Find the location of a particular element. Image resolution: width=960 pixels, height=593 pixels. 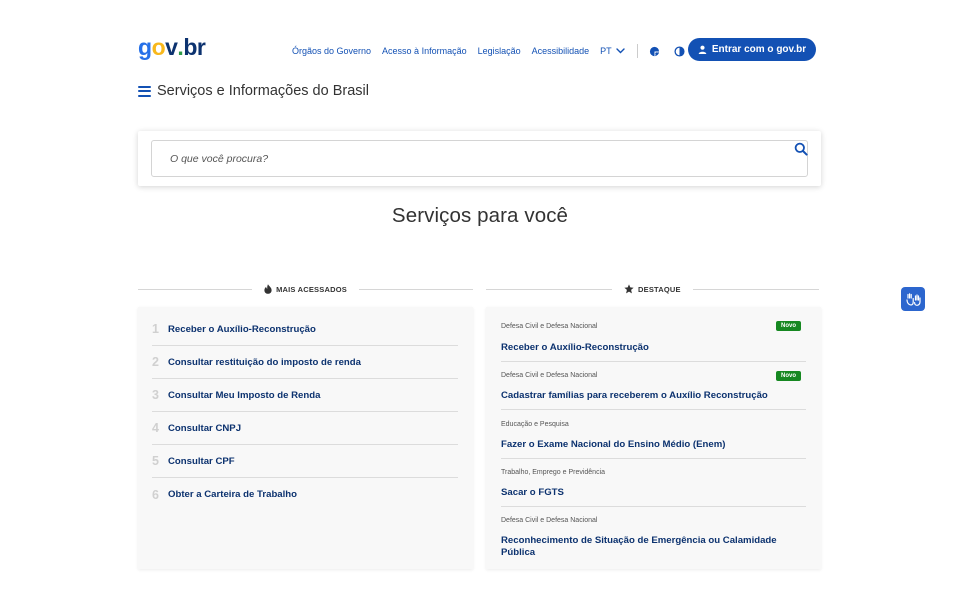

site-menu-row: Serviços e Informações do Brasil is located at coordinates (253, 91).